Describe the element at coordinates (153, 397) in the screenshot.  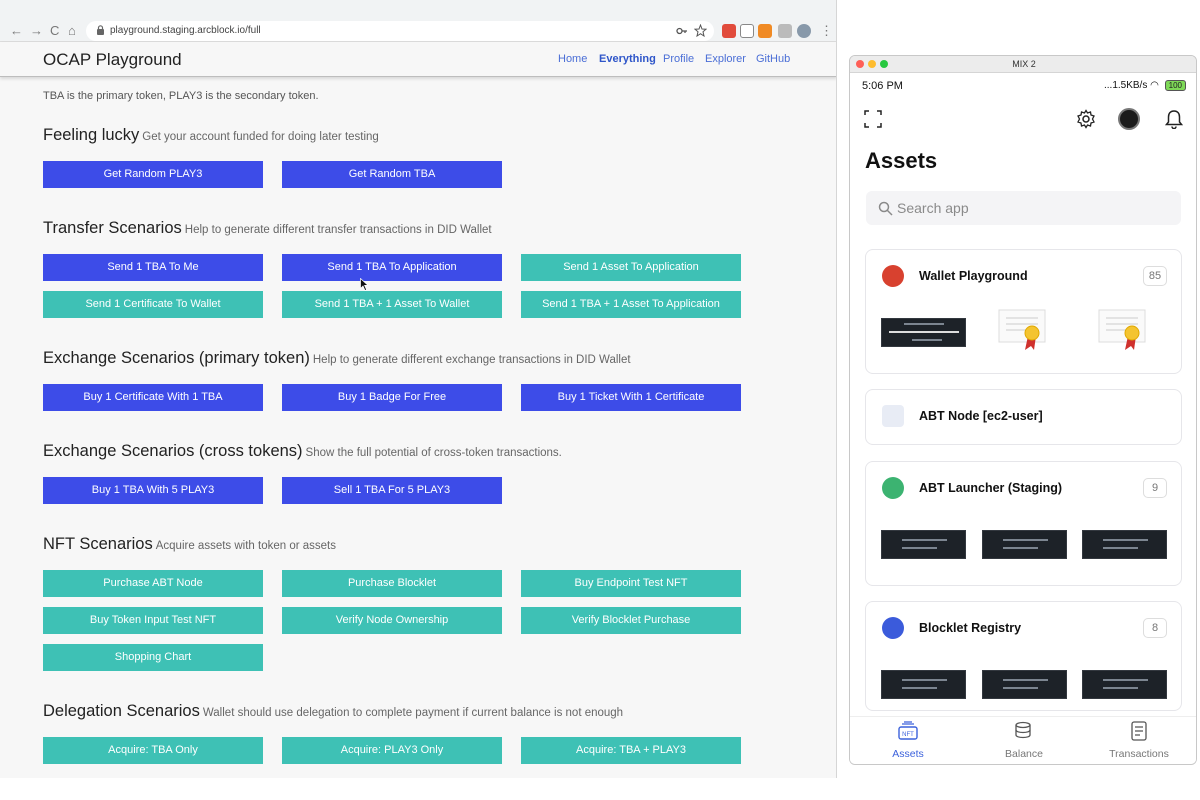
I see `buy-certificate-button: Buy 1 Certificate With 1 TBA` at that location.